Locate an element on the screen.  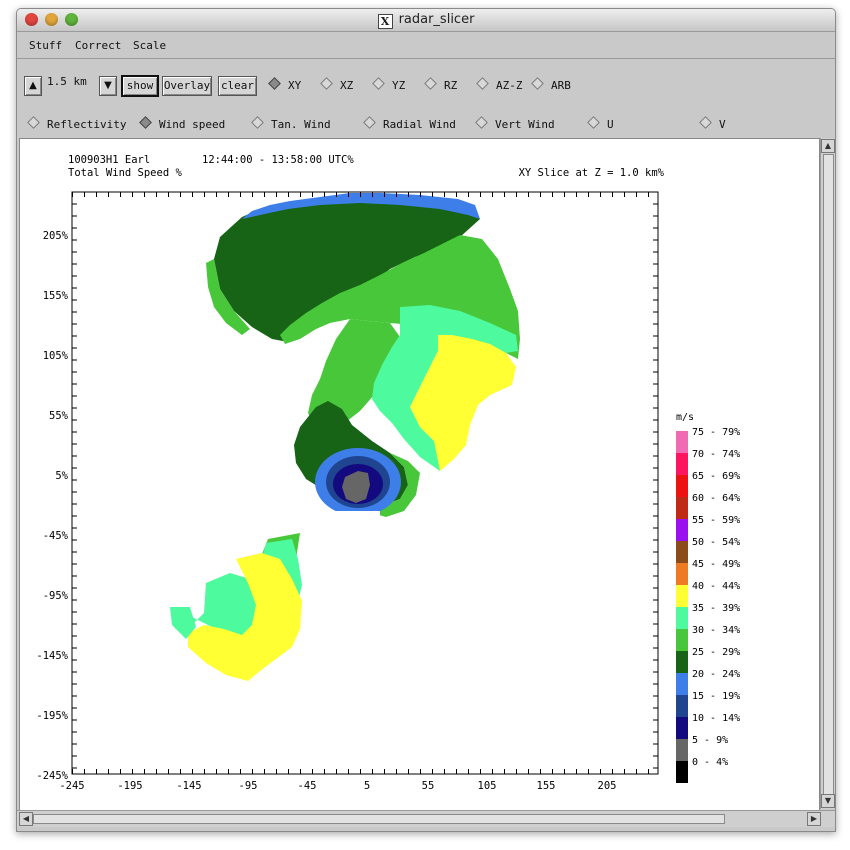
radio-slice-az-z: AZ-Z is located at coordinates (499, 85).